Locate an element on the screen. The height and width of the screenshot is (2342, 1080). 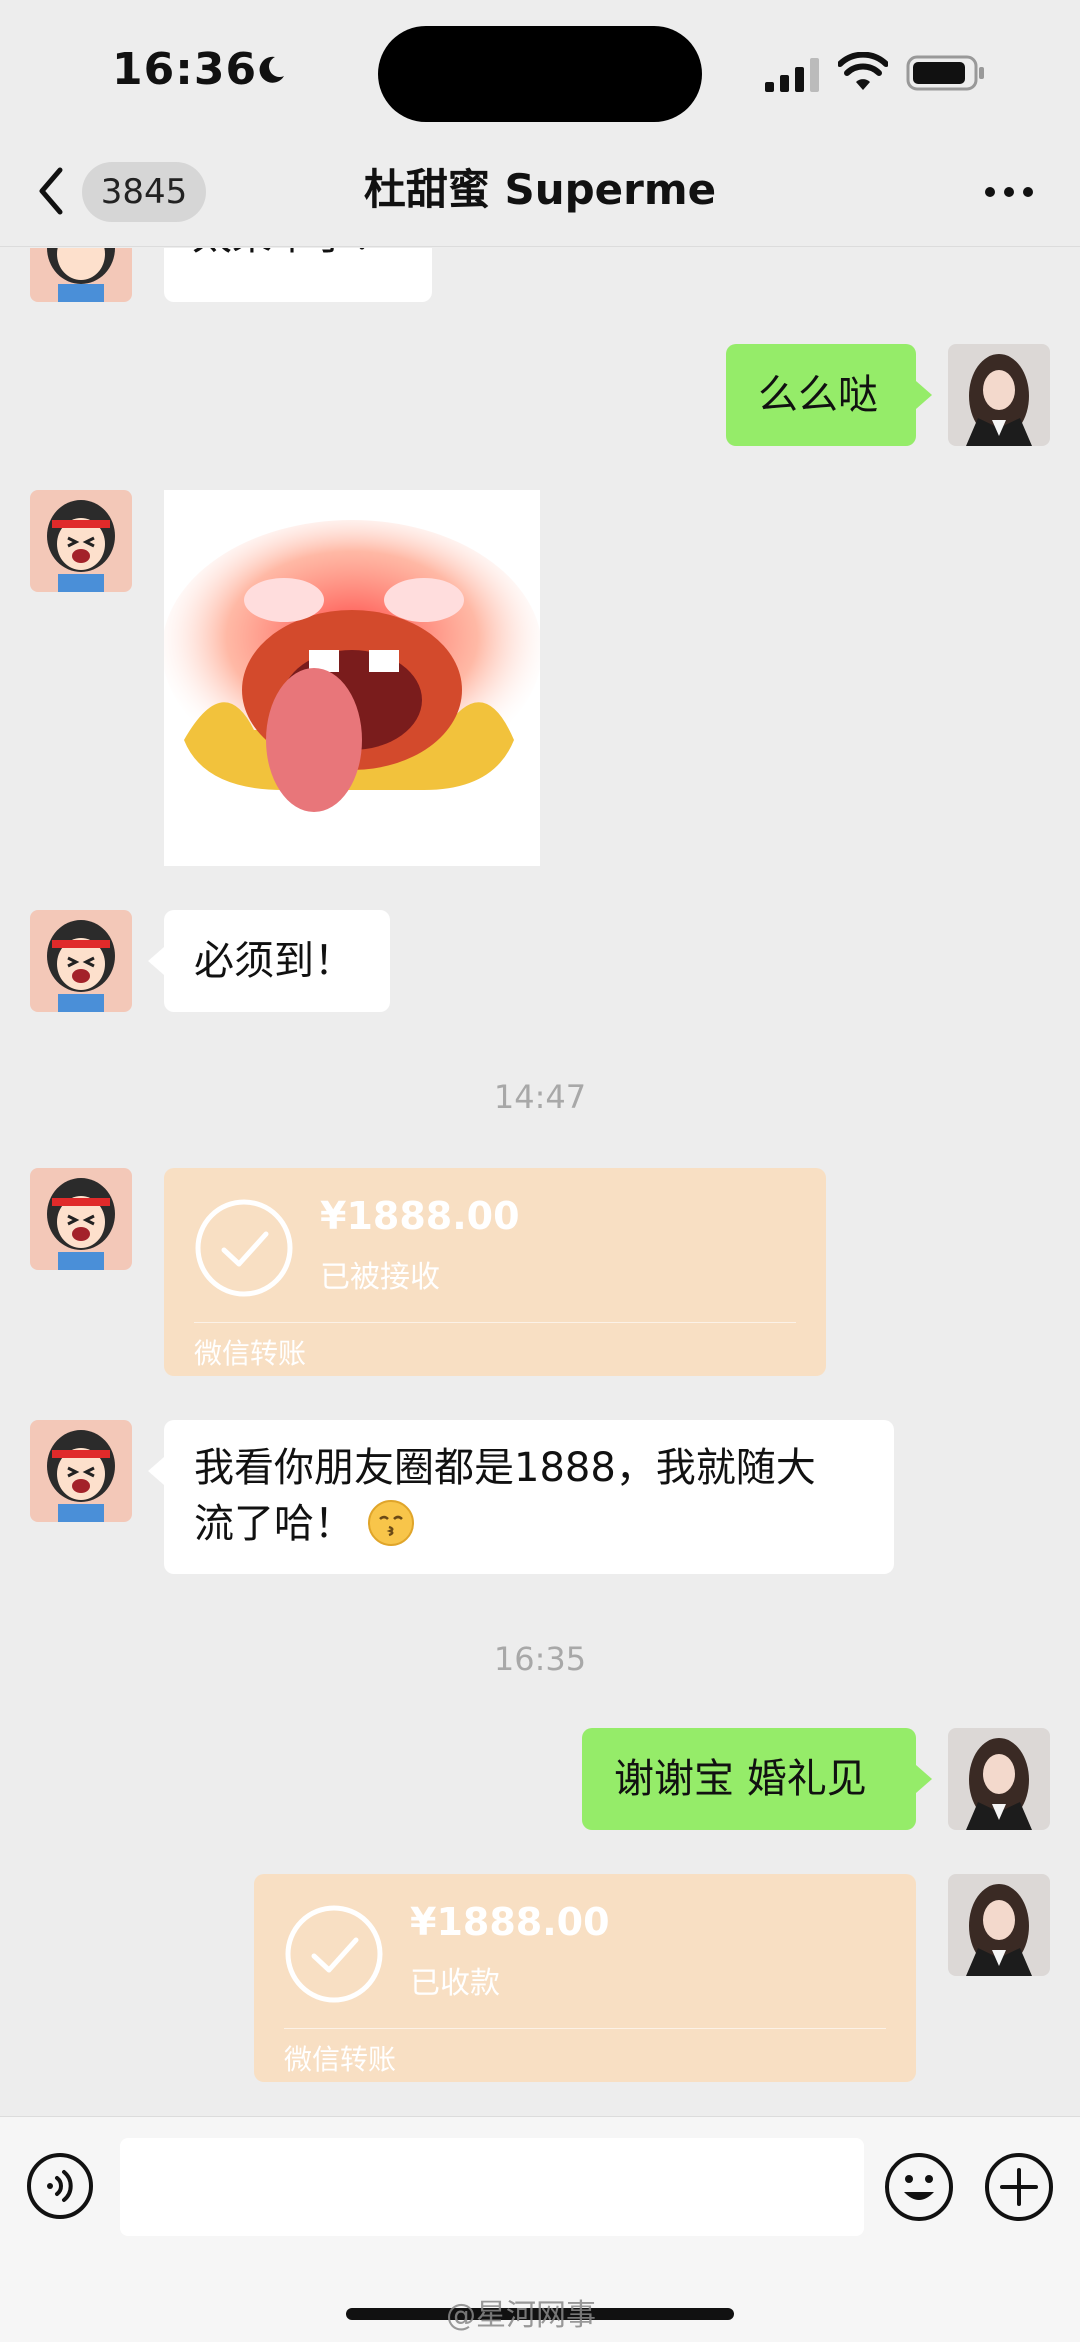
message-text: 么么哒 is located at coordinates (818, 395).